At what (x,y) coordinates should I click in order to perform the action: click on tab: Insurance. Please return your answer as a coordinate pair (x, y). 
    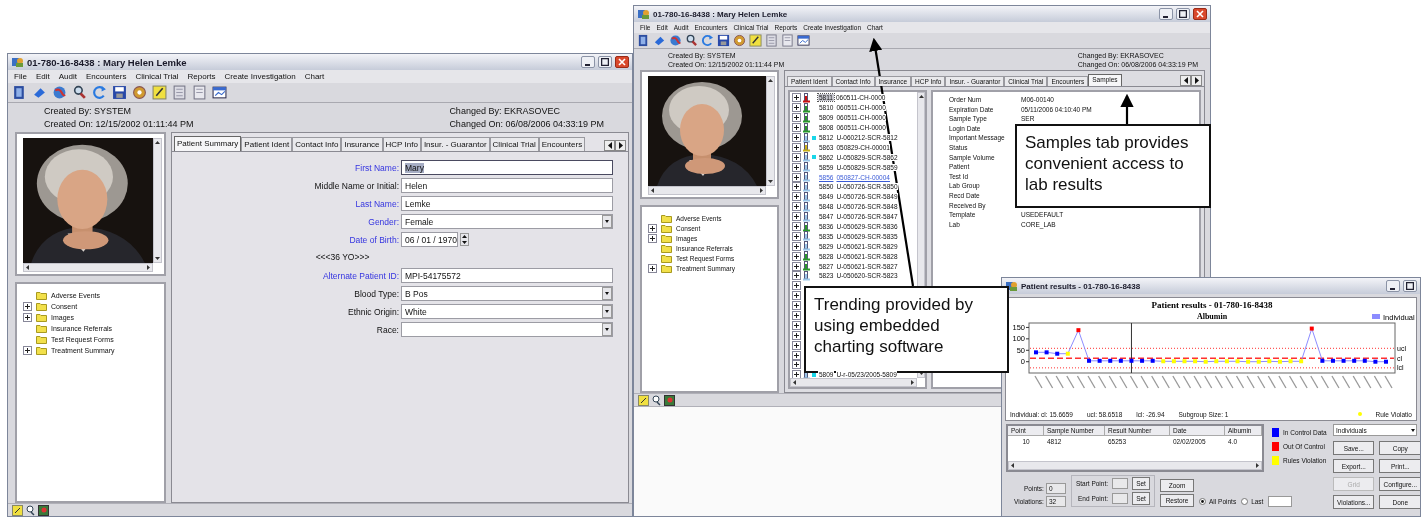
    Looking at the image, I should click on (362, 144).